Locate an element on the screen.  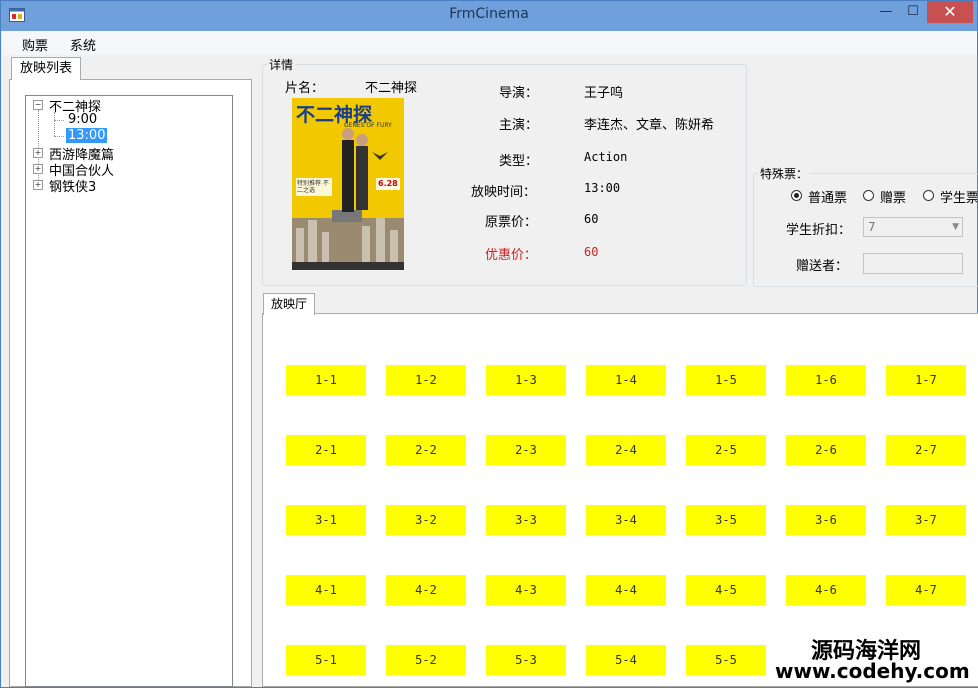
student-discount-select: 7 ▼ is located at coordinates (913, 227).